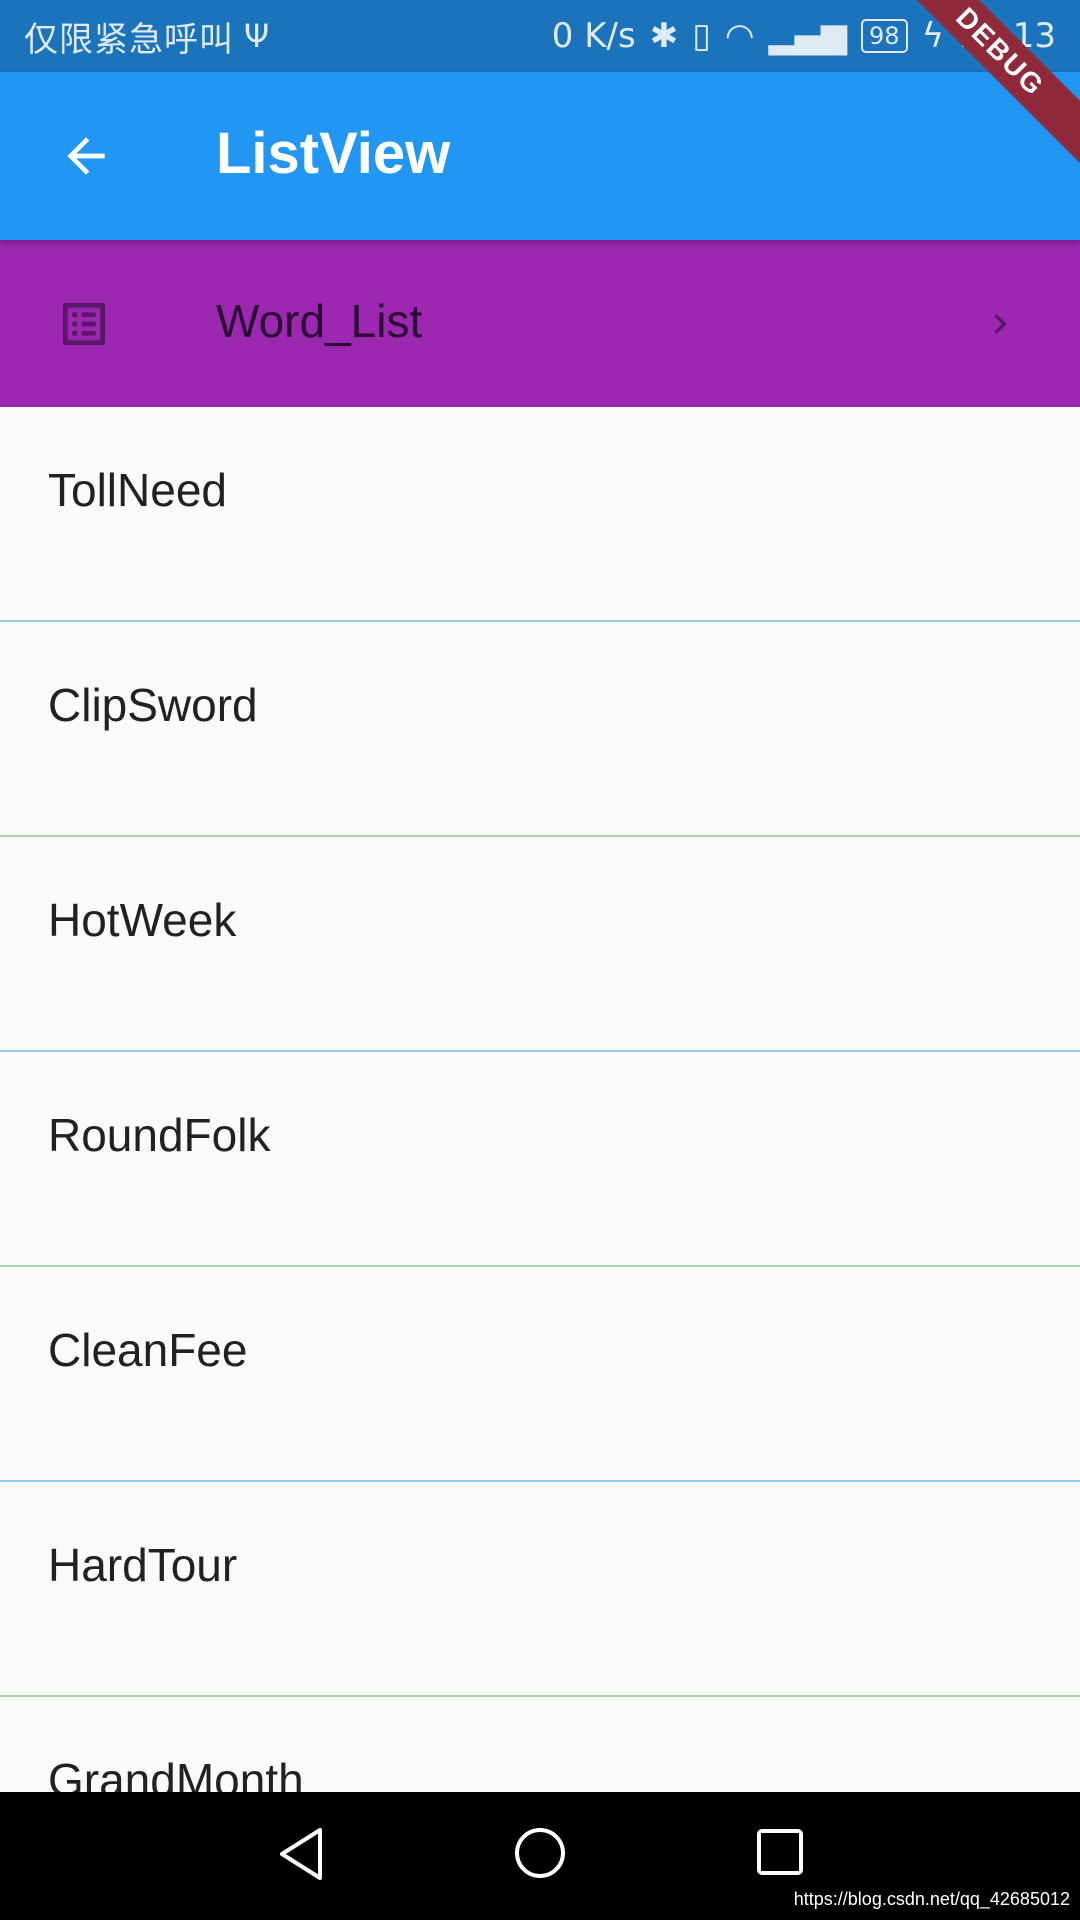 Image resolution: width=1080 pixels, height=1920 pixels. Describe the element at coordinates (301, 1854) in the screenshot. I see `nav-back-icon` at that location.